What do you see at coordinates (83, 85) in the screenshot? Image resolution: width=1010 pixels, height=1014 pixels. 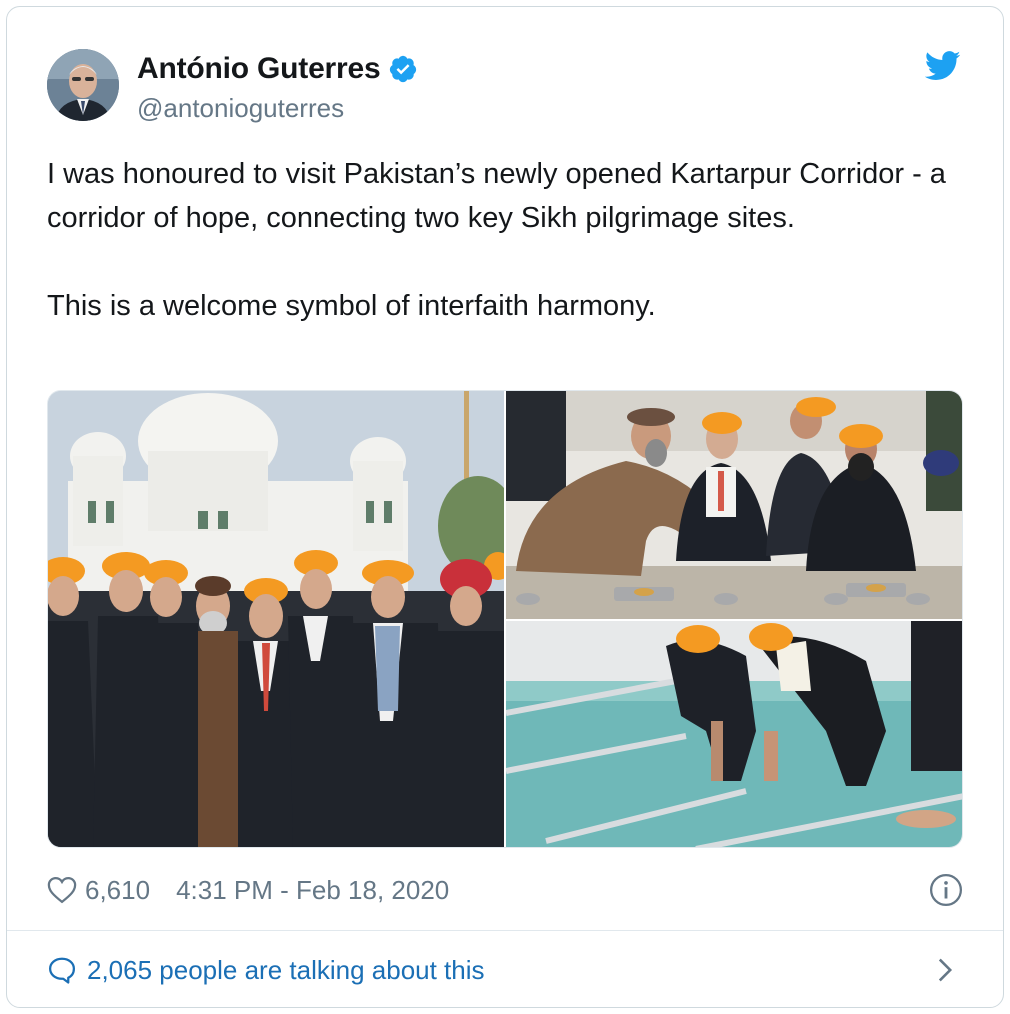 I see `avatar` at bounding box center [83, 85].